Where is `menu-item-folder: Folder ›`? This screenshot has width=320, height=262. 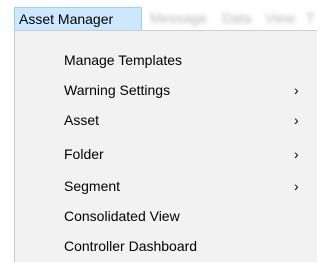
menu-item-folder: Folder › is located at coordinates (166, 154).